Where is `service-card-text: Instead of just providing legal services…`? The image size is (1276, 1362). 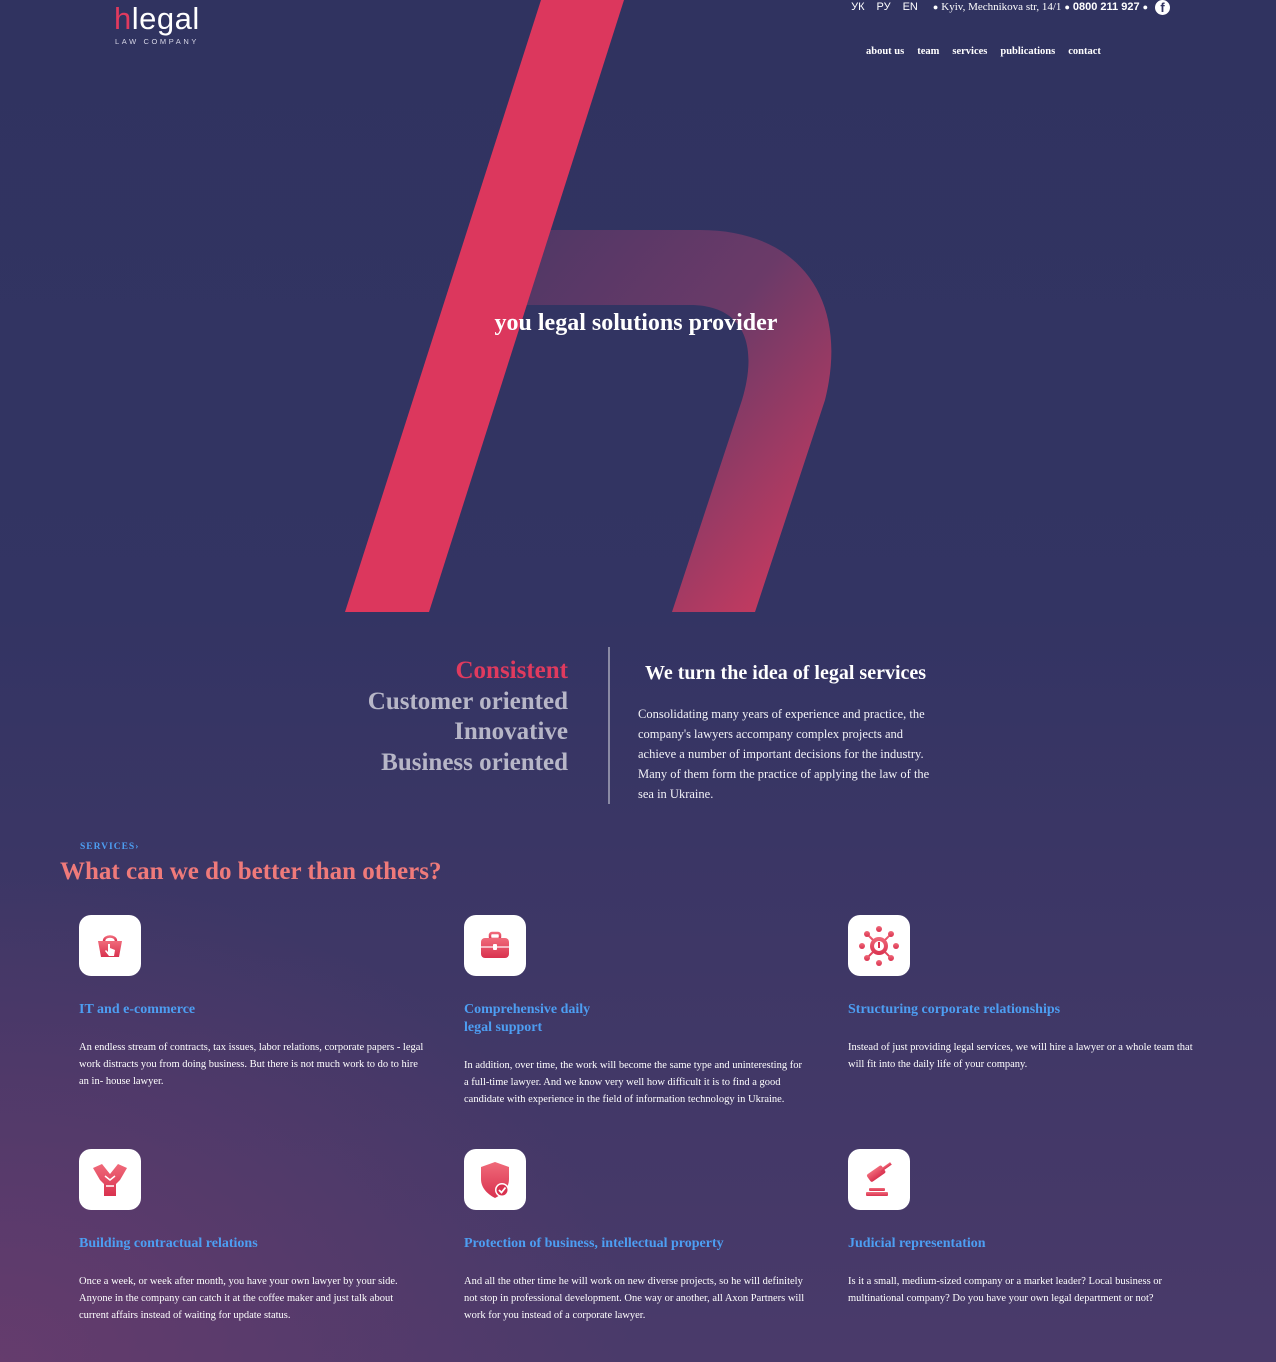 service-card-text: Instead of just providing legal services… is located at coordinates (1020, 1056).